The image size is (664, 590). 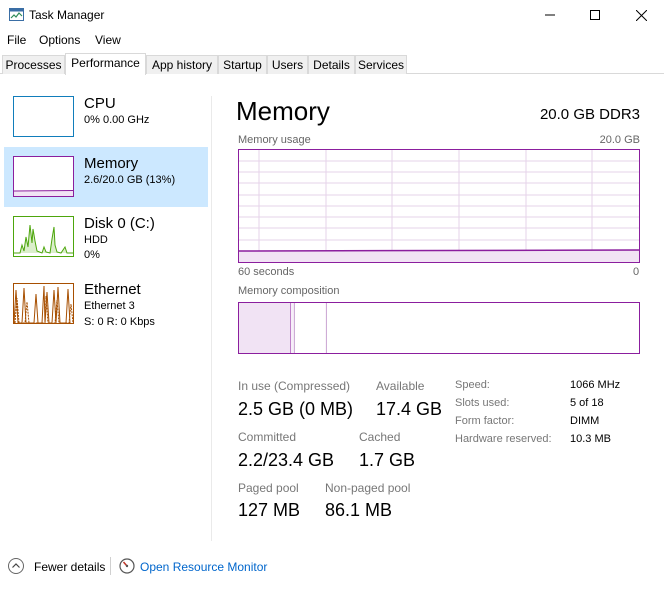 What do you see at coordinates (117, 120) in the screenshot?
I see `sidebar-item-detail: 0% 0.00 GHz` at bounding box center [117, 120].